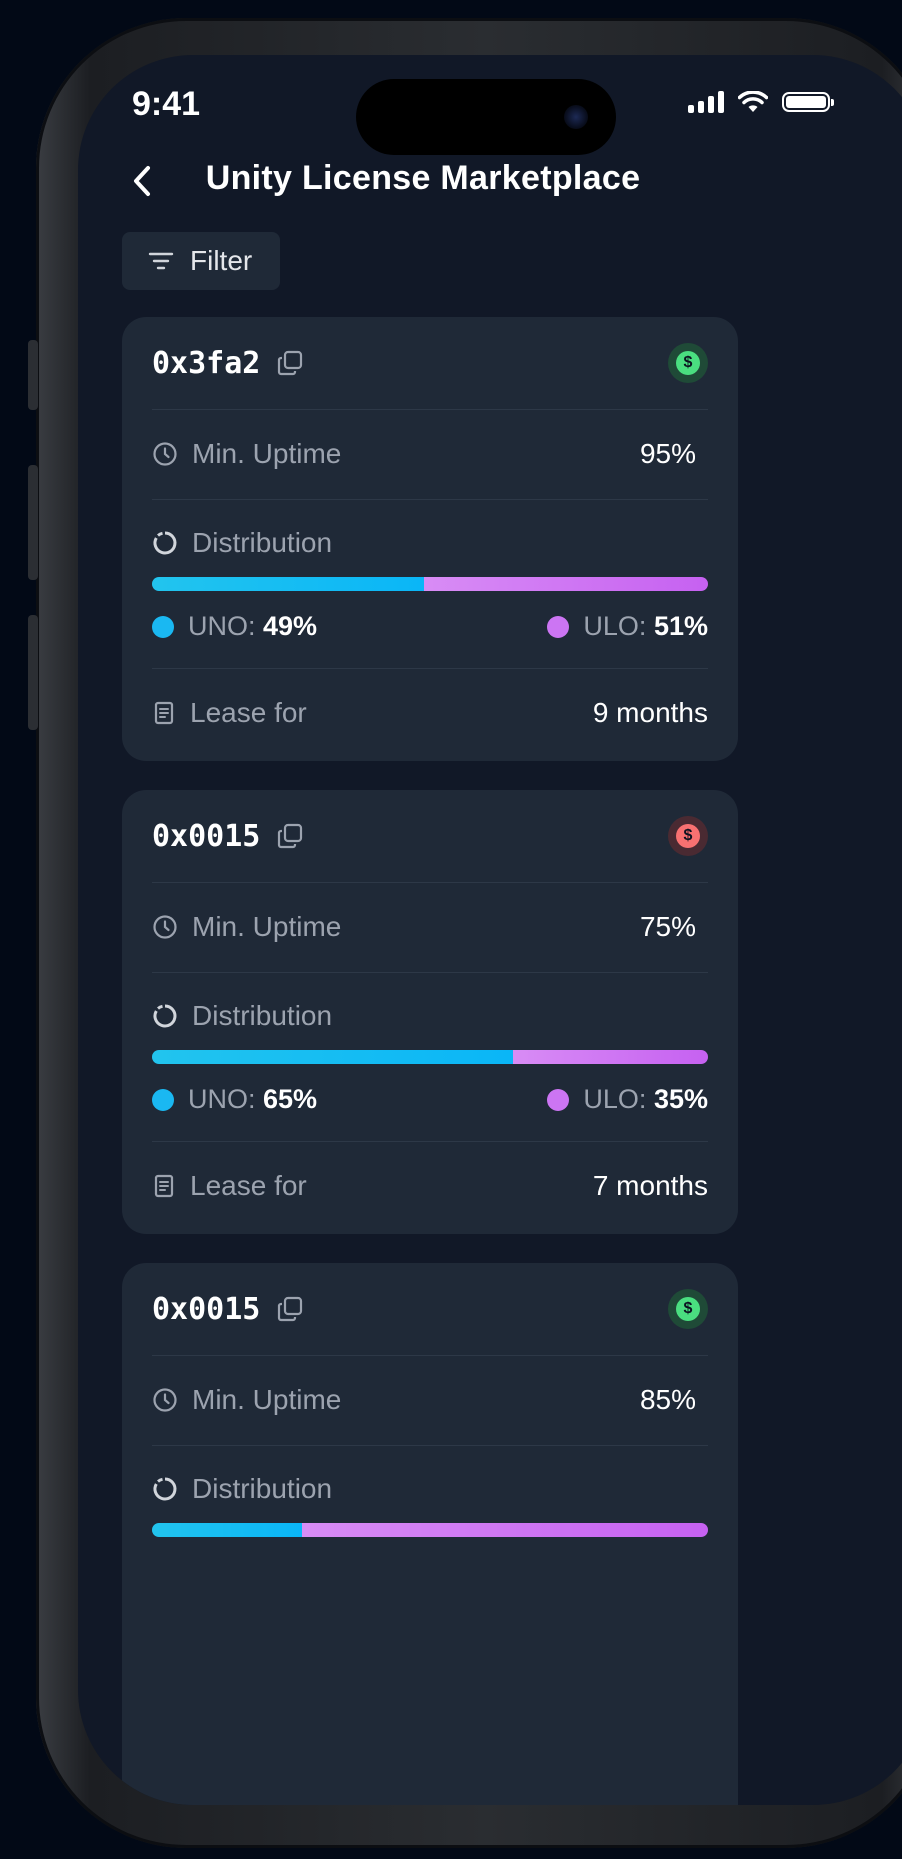 The width and height of the screenshot is (902, 1859). What do you see at coordinates (166, 104) in the screenshot?
I see `status-time: 9:41` at bounding box center [166, 104].